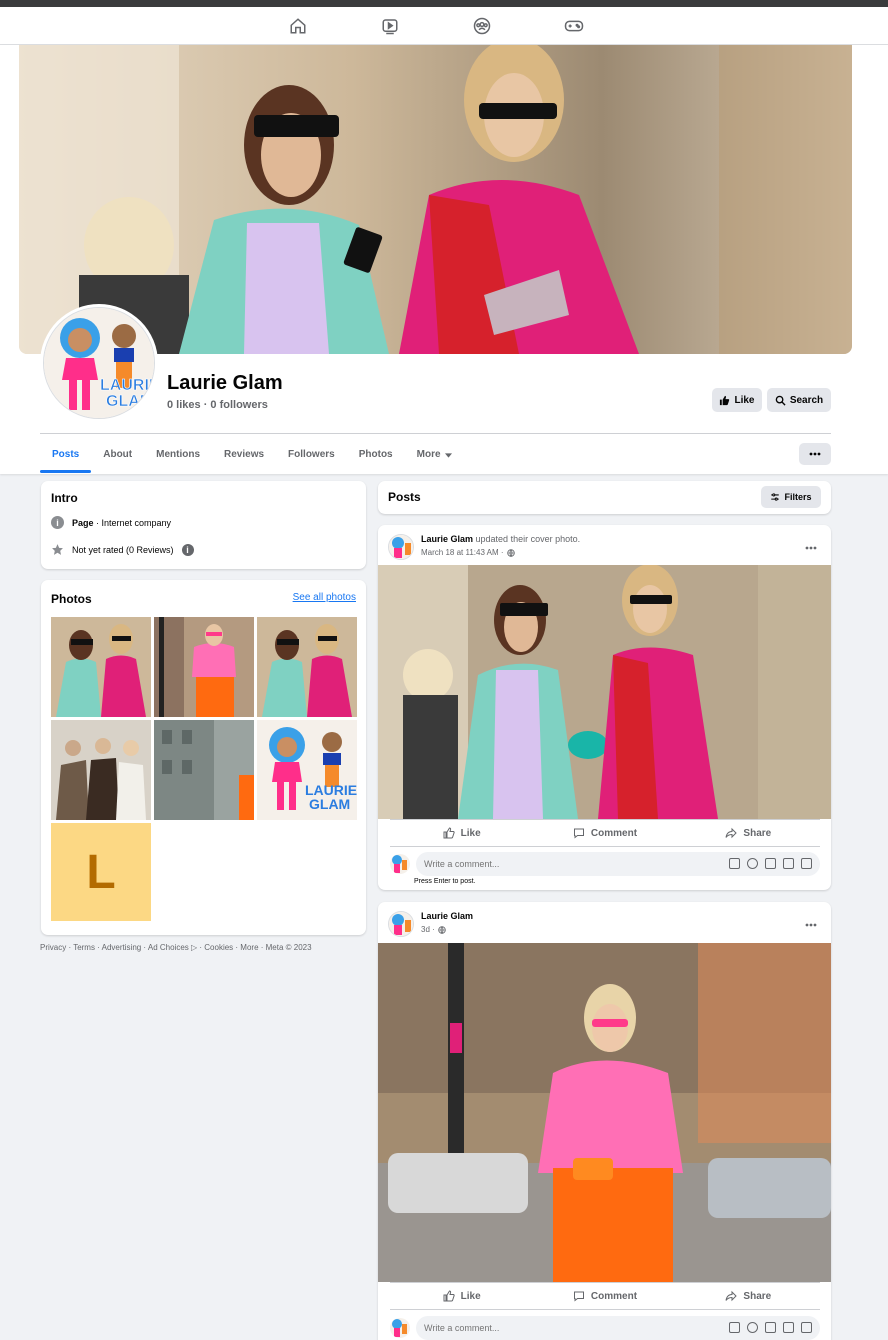 The image size is (888, 1340). I want to click on like-button-label: Like, so click(744, 400).